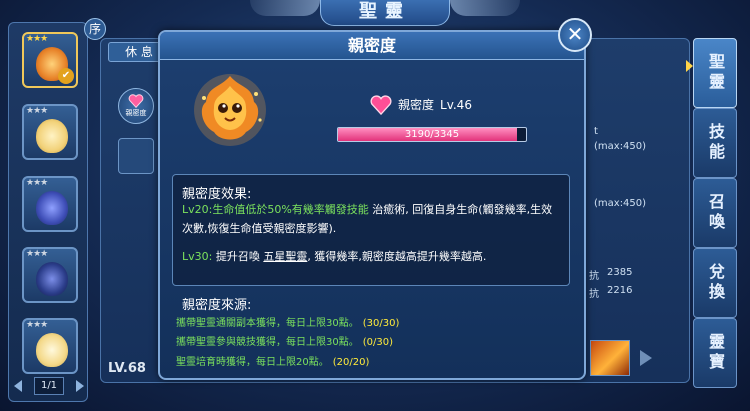 This screenshot has width=750, height=411. Describe the element at coordinates (610, 358) in the screenshot. I see `skill-thumbnail` at that location.